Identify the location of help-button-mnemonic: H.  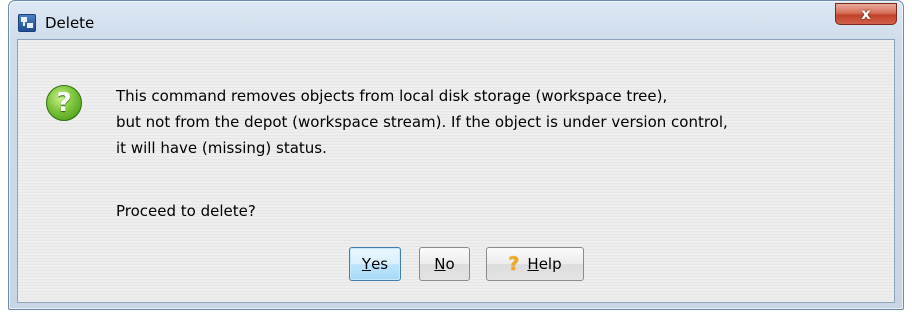
(533, 264).